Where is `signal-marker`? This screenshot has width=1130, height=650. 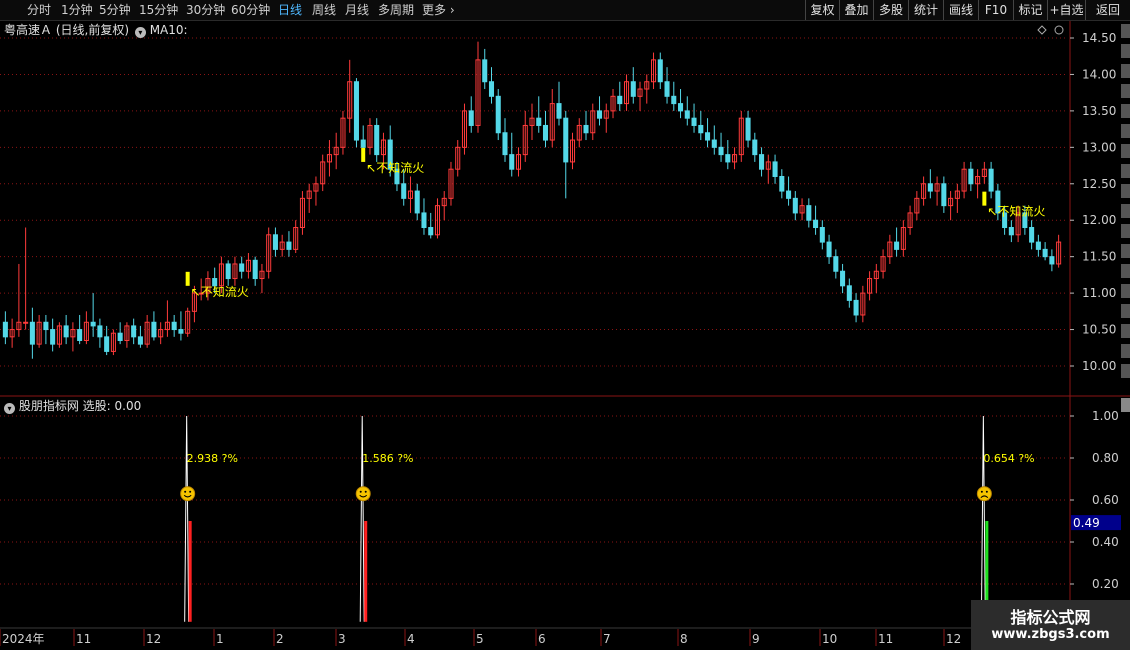 signal-marker is located at coordinates (363, 154).